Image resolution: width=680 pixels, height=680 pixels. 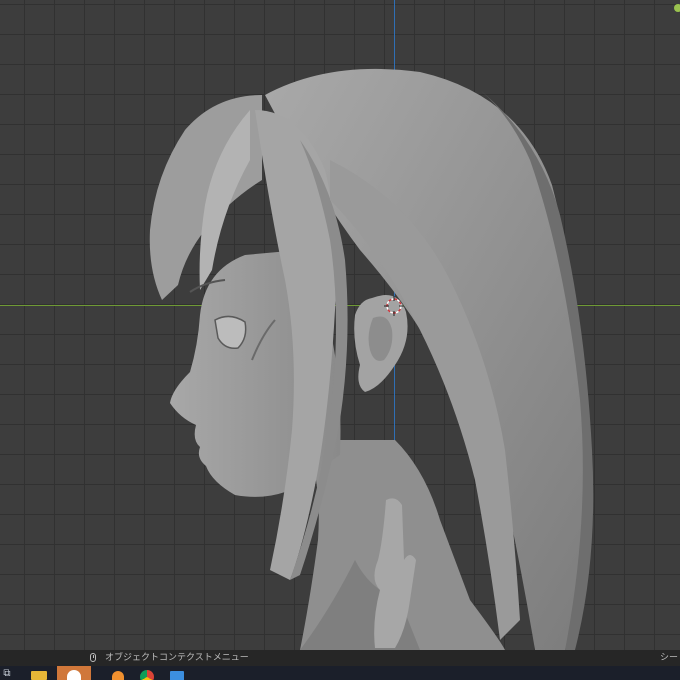 What do you see at coordinates (7, 673) in the screenshot?
I see `start-icon: ⧉` at bounding box center [7, 673].